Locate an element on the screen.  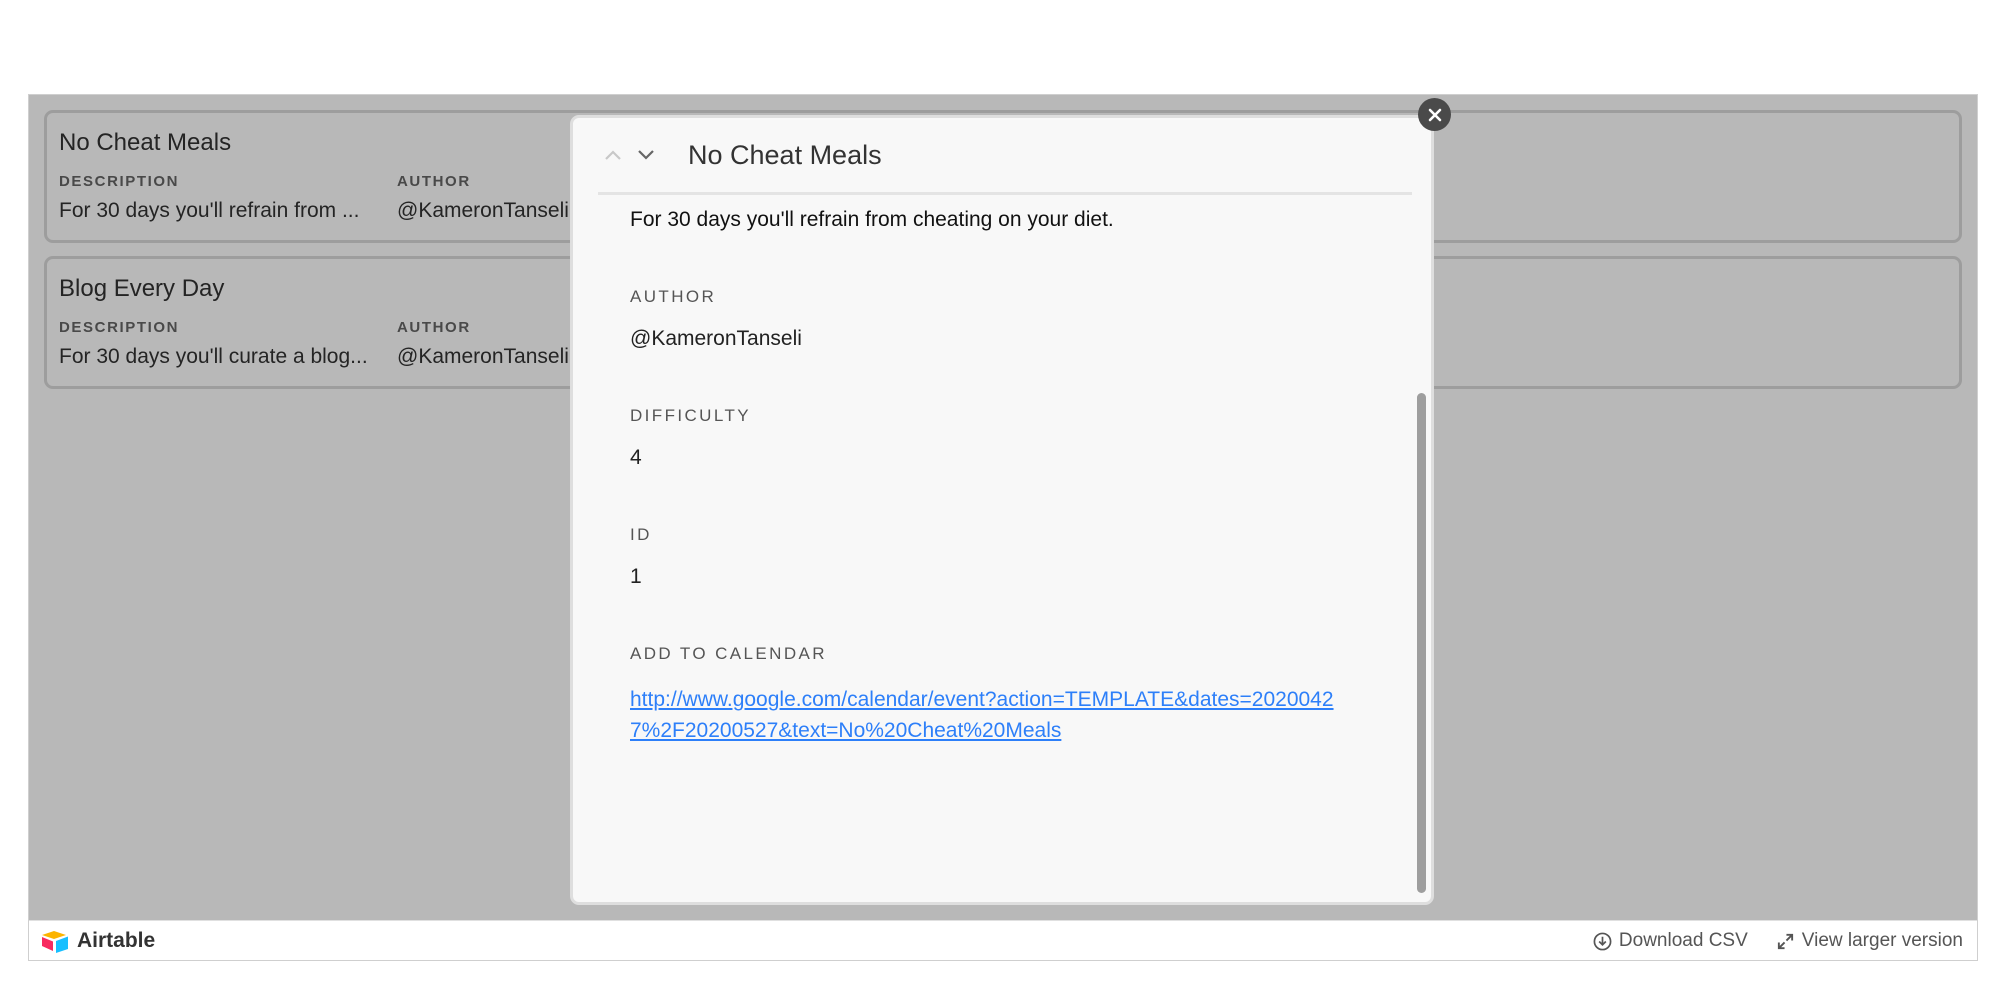
download-icon is located at coordinates (1602, 941).